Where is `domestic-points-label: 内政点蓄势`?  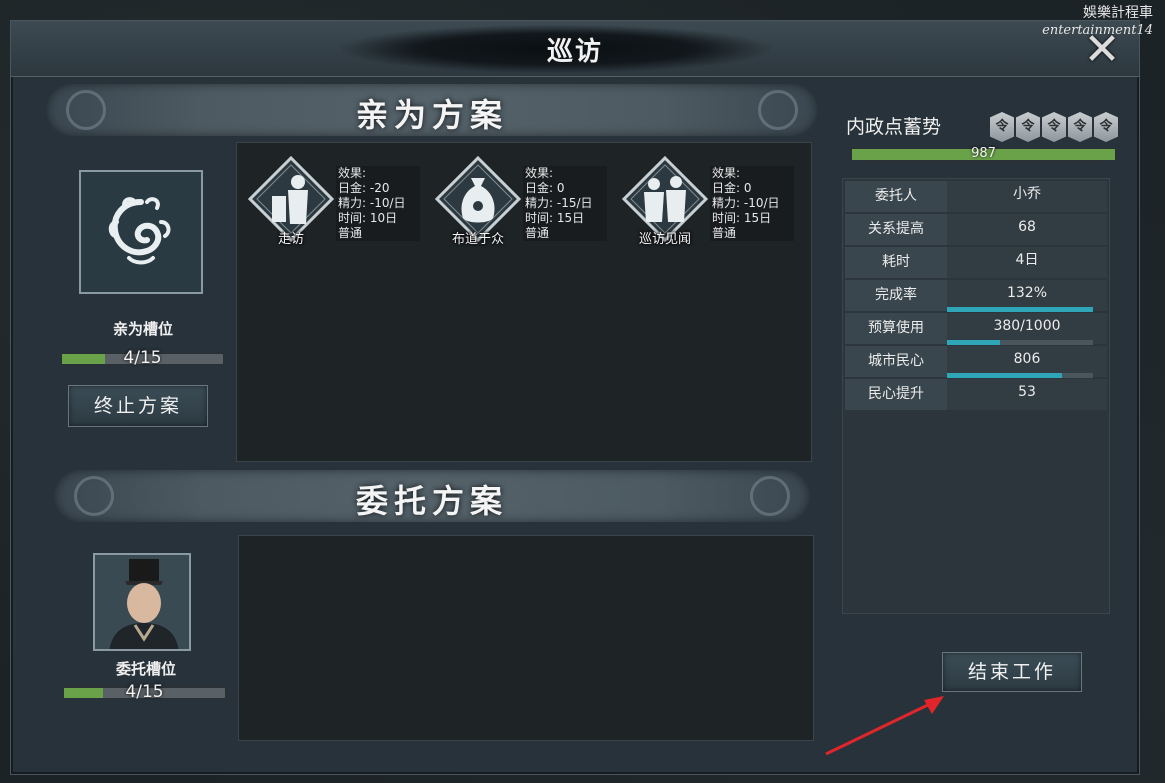
domestic-points-label: 内政点蓄势 is located at coordinates (894, 127).